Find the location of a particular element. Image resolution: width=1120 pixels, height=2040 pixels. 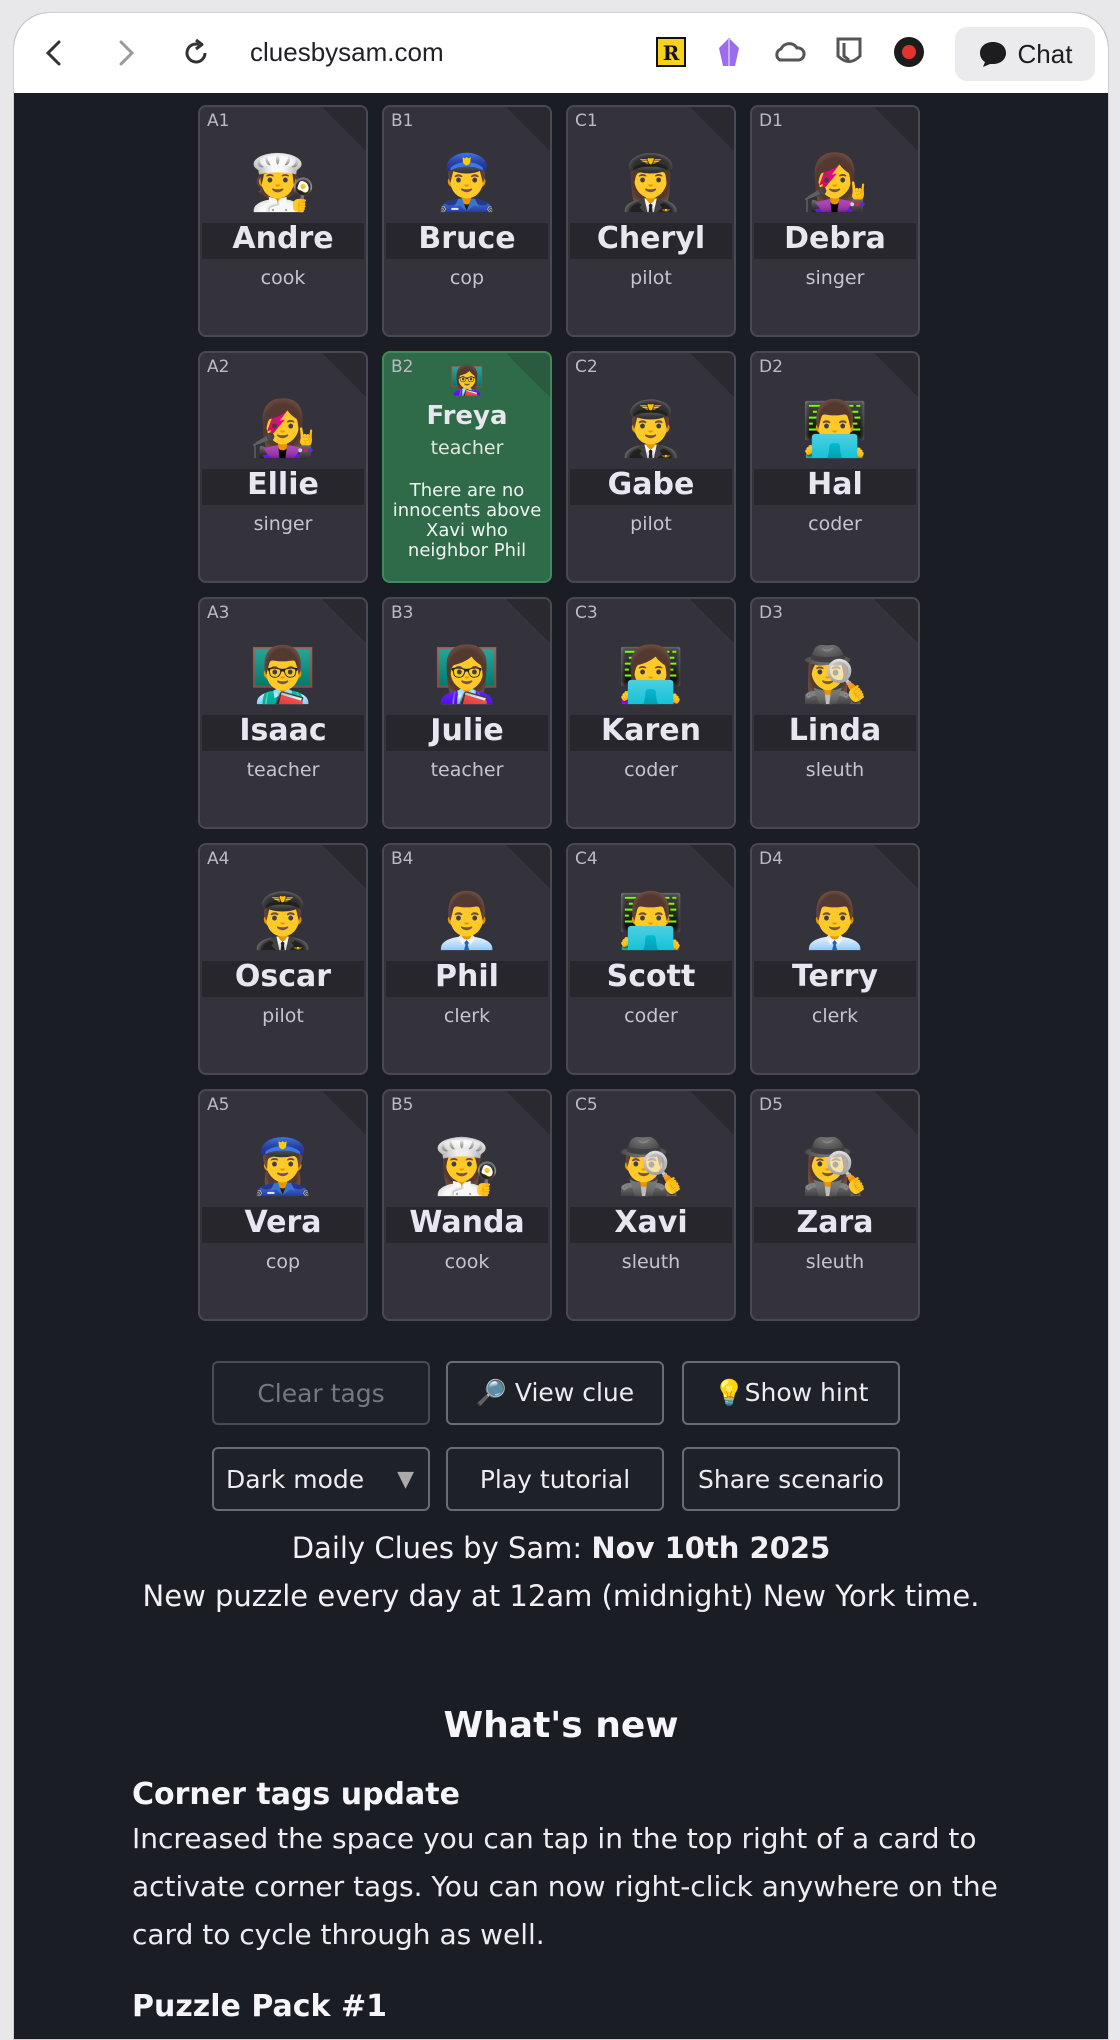

share-scenario-button: Share scenario is located at coordinates (791, 1479).